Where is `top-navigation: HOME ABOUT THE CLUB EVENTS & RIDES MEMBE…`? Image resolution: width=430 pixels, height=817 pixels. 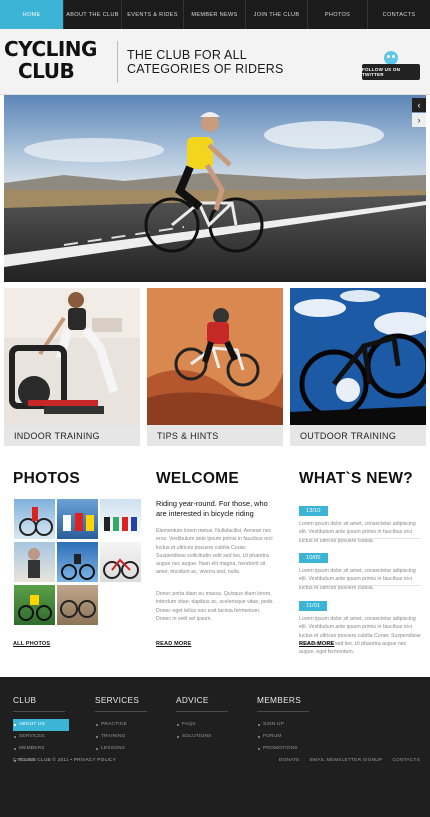 top-navigation: HOME ABOUT THE CLUB EVENTS & RIDES MEMBE… is located at coordinates (215, 14).